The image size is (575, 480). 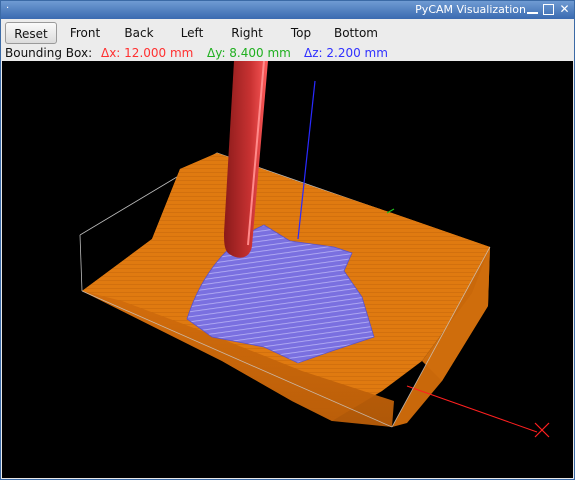 I want to click on front-view-button: Front, so click(x=85, y=33).